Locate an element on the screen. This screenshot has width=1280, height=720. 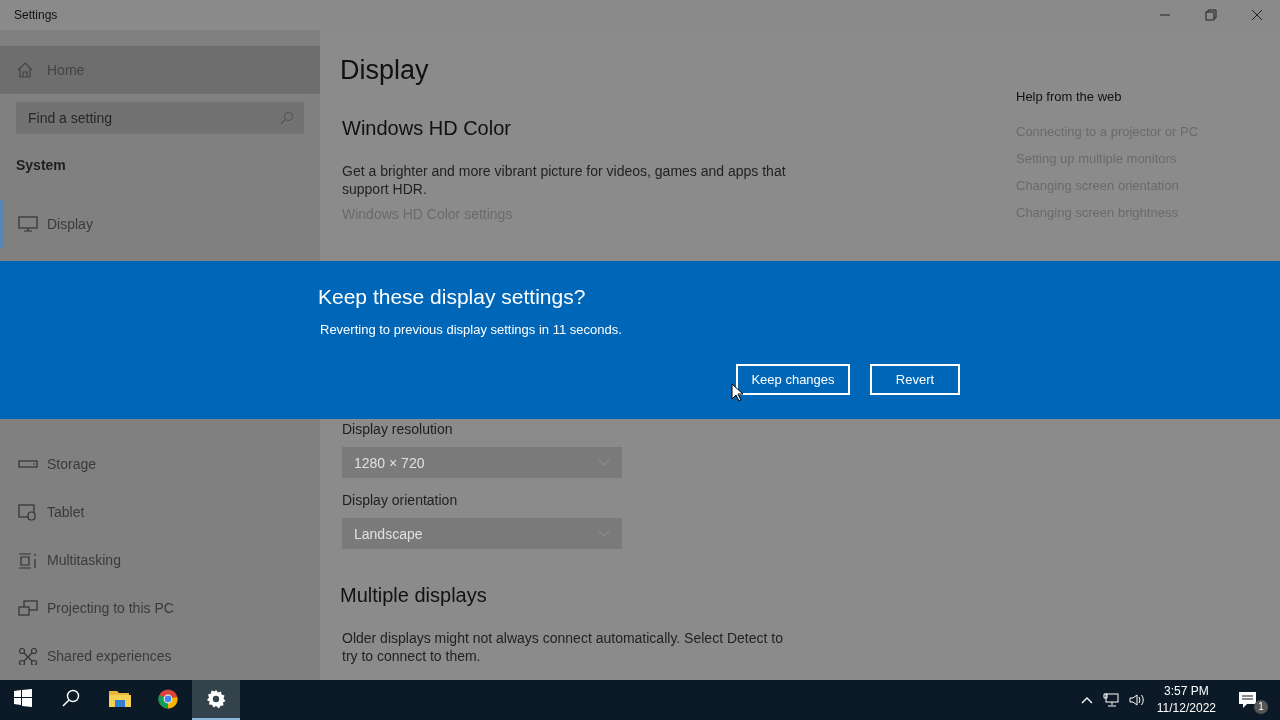
sidebar-item: Shared experiences is located at coordinates (160, 656).